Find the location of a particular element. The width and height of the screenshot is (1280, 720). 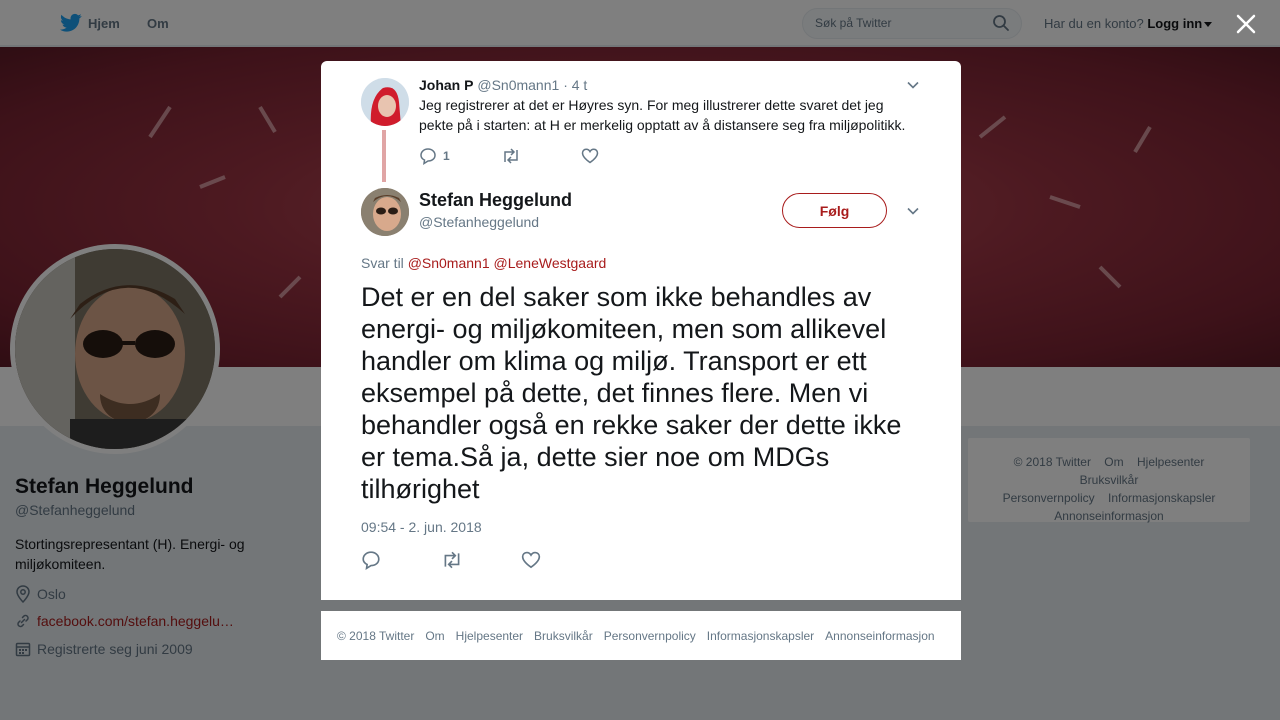

footer-link-cookies: Informasjonskapsler is located at coordinates (760, 636).